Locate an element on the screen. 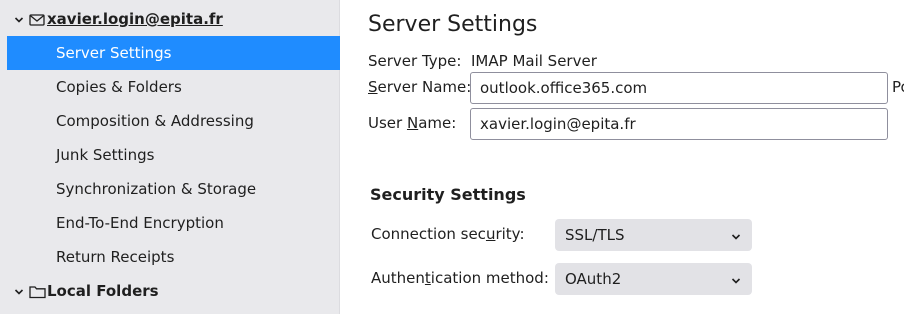  sidebar-item-copies-folders: Copies & Folders is located at coordinates (173, 87).